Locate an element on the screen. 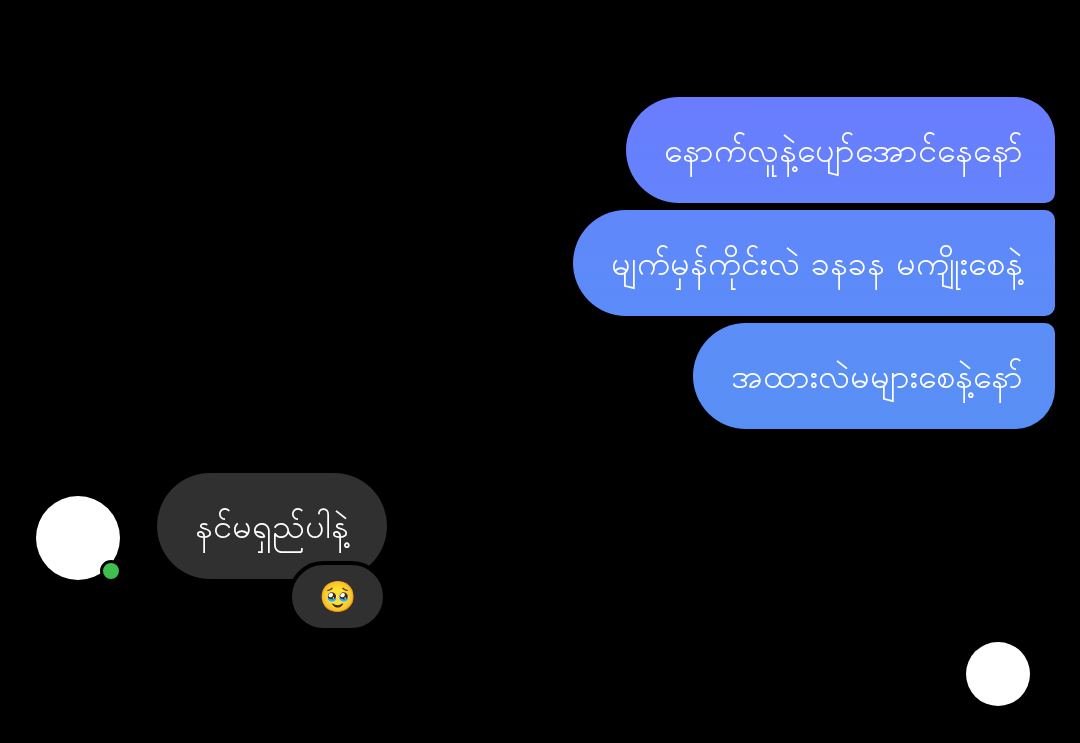  received-message-bubble: နင်မရှည်ပါနဲ့ is located at coordinates (272, 526).